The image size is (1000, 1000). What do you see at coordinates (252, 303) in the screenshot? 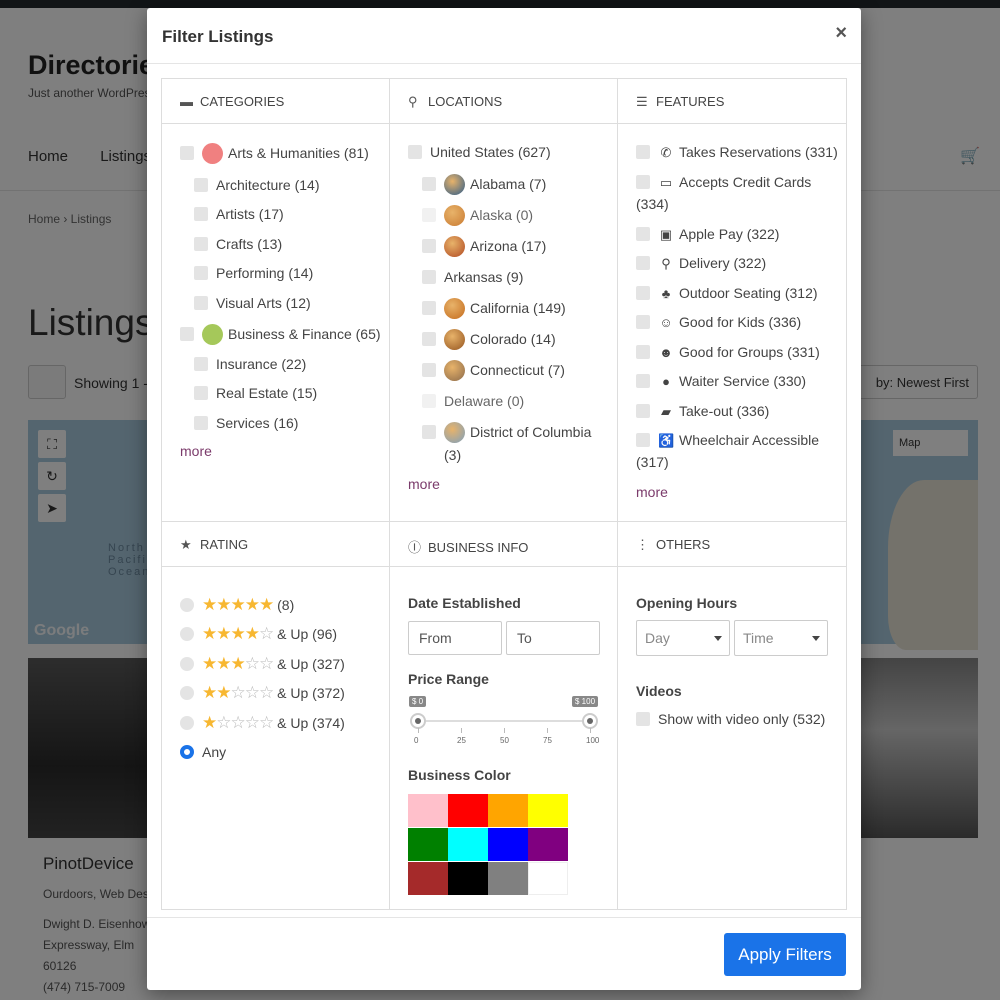
I see `category-option: Visual Arts (12)` at bounding box center [252, 303].